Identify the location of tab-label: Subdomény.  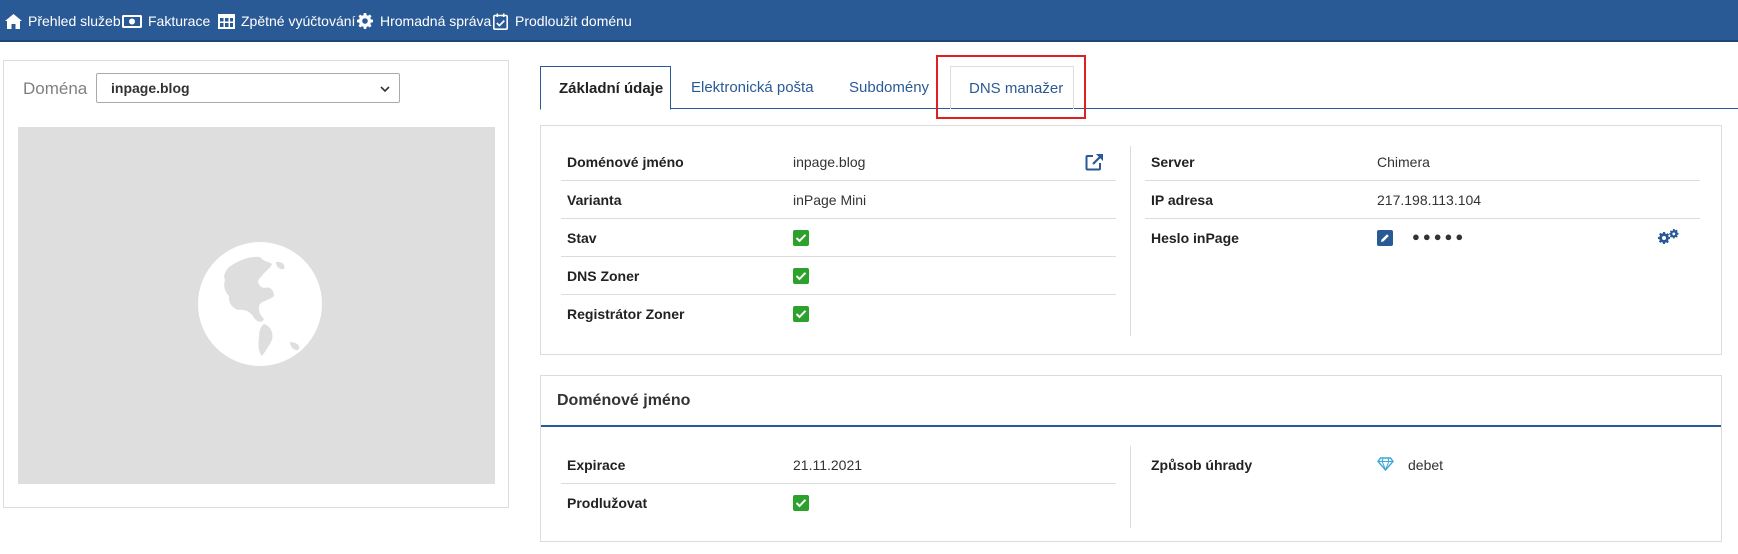
(889, 87).